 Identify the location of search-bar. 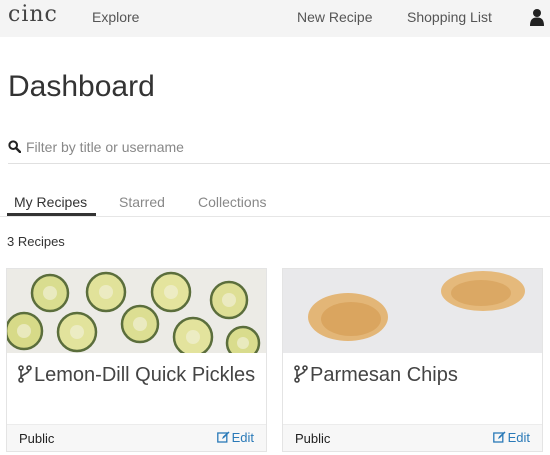
(279, 148).